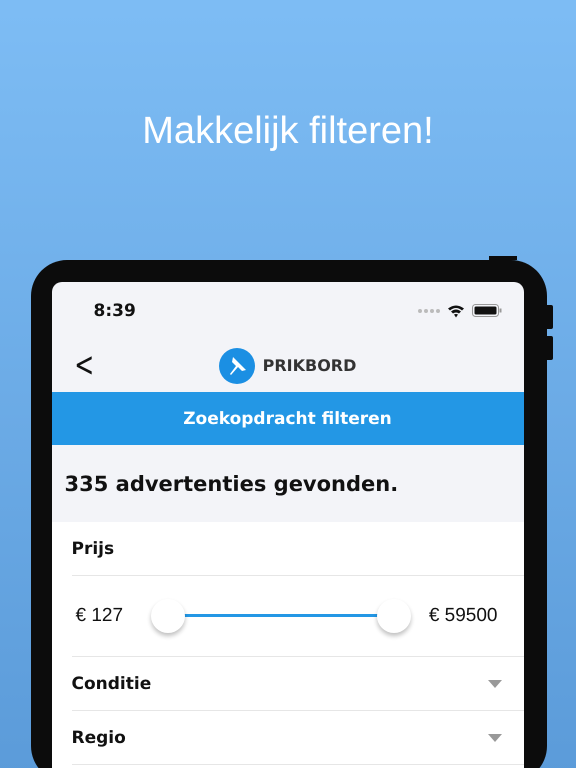  Describe the element at coordinates (288, 131) in the screenshot. I see `headline: Makkelijk filteren!` at that location.